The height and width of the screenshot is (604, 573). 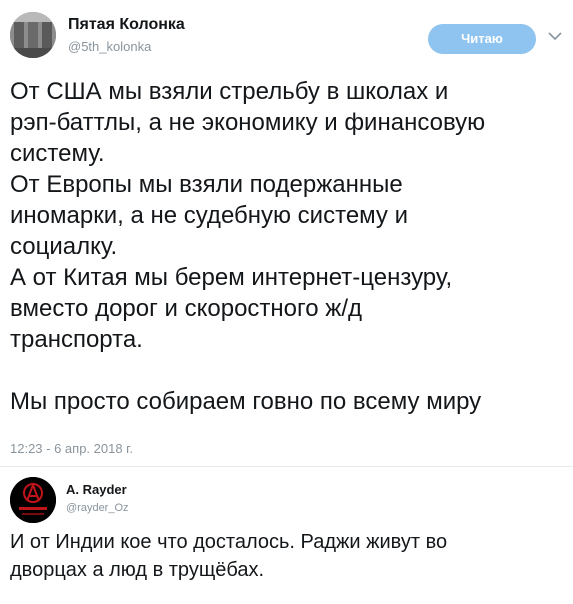 What do you see at coordinates (97, 508) in the screenshot?
I see `reply-author-handle: @rayder_Oz` at bounding box center [97, 508].